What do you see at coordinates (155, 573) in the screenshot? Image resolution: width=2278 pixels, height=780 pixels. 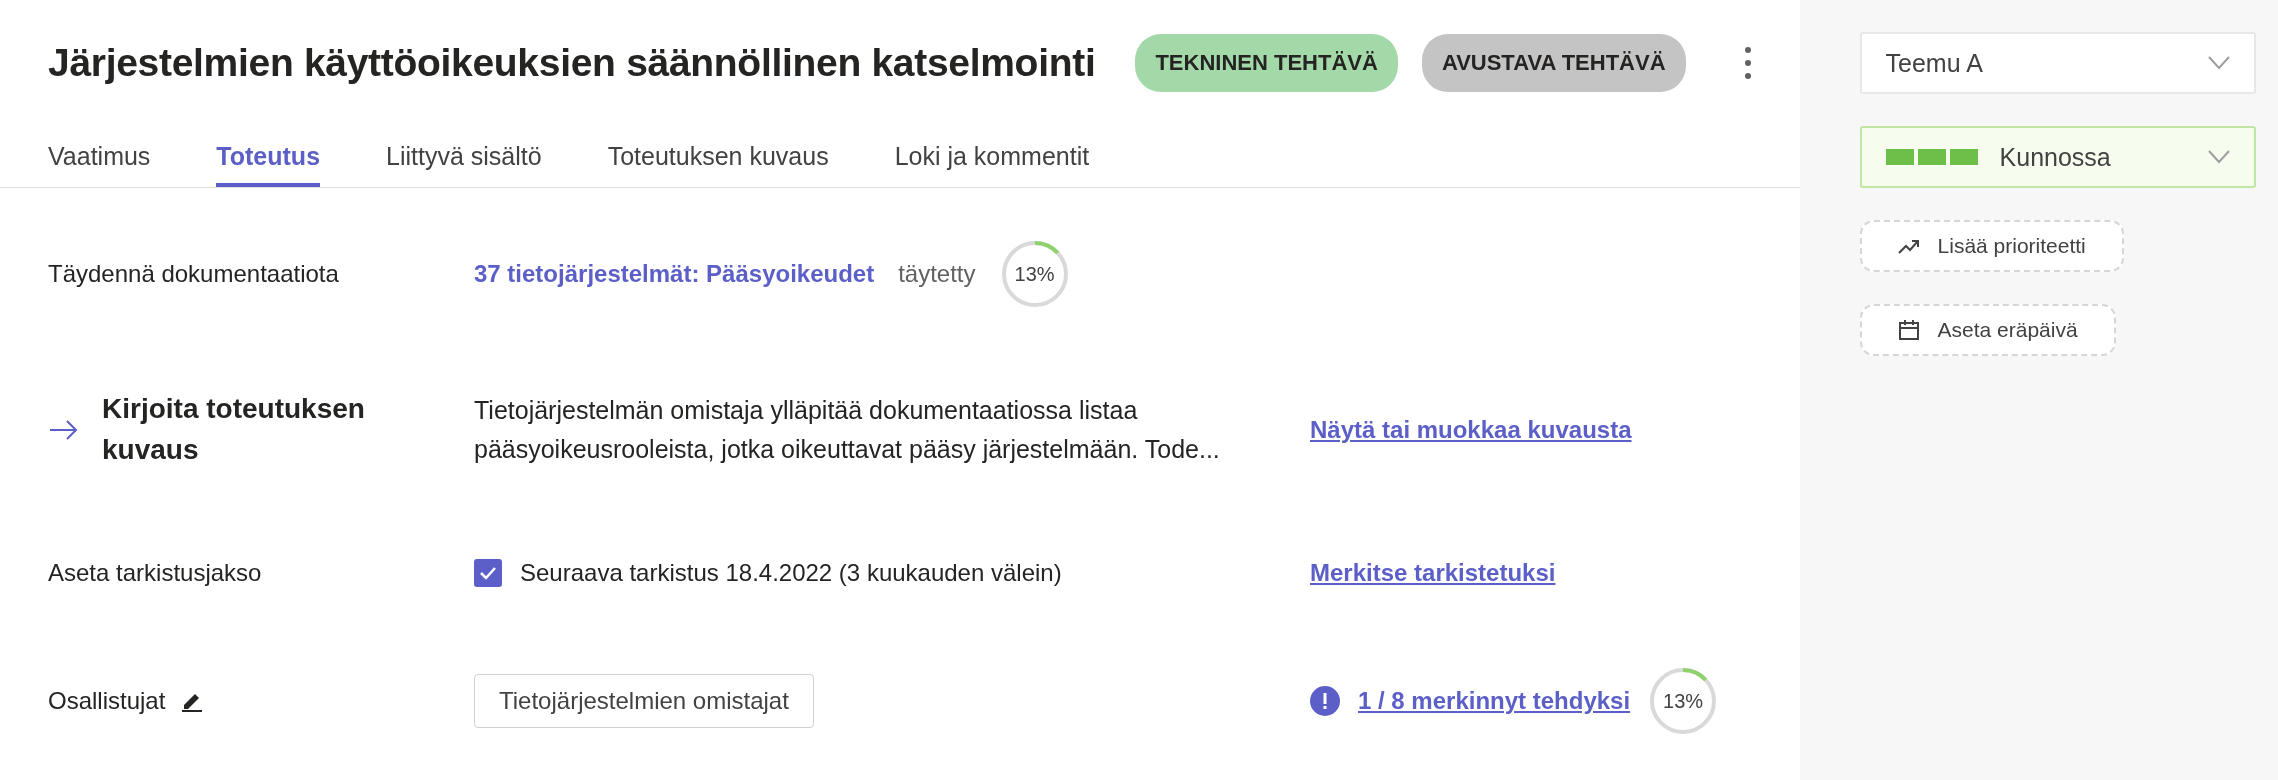 I see `row-label: Aseta tarkistusjakso` at bounding box center [155, 573].